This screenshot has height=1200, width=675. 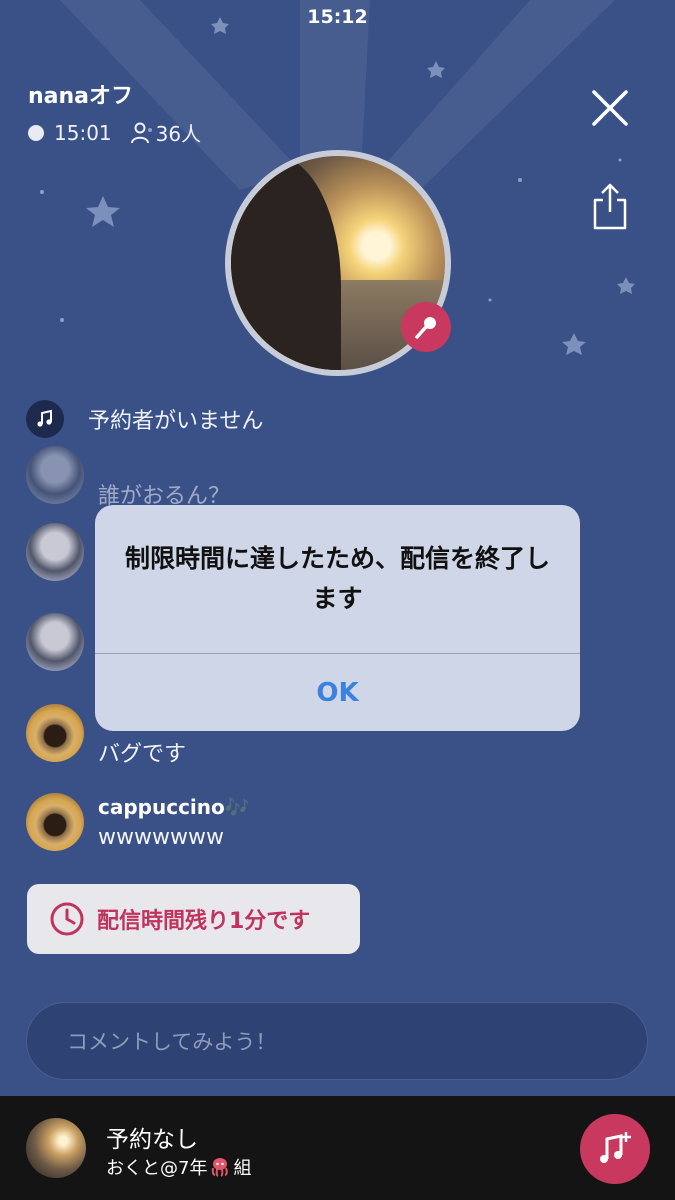 I want to click on now-playing-avatar, so click(x=56, y=1148).